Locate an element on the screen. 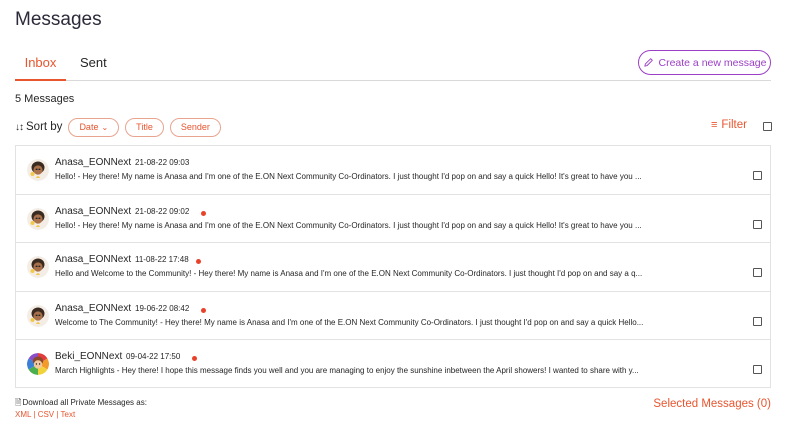 The width and height of the screenshot is (800, 428). selected-messages-button: Selected Messages (0) is located at coordinates (712, 404).